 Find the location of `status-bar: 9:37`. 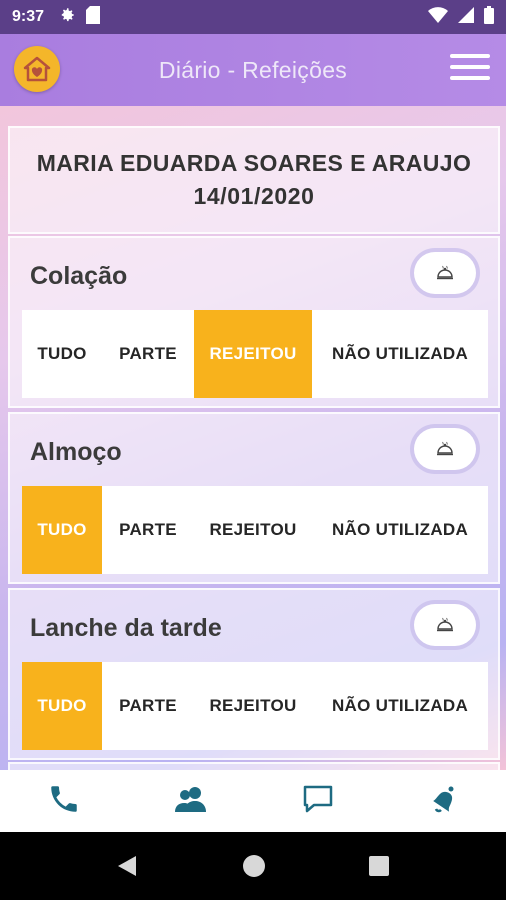

status-bar: 9:37 is located at coordinates (253, 17).